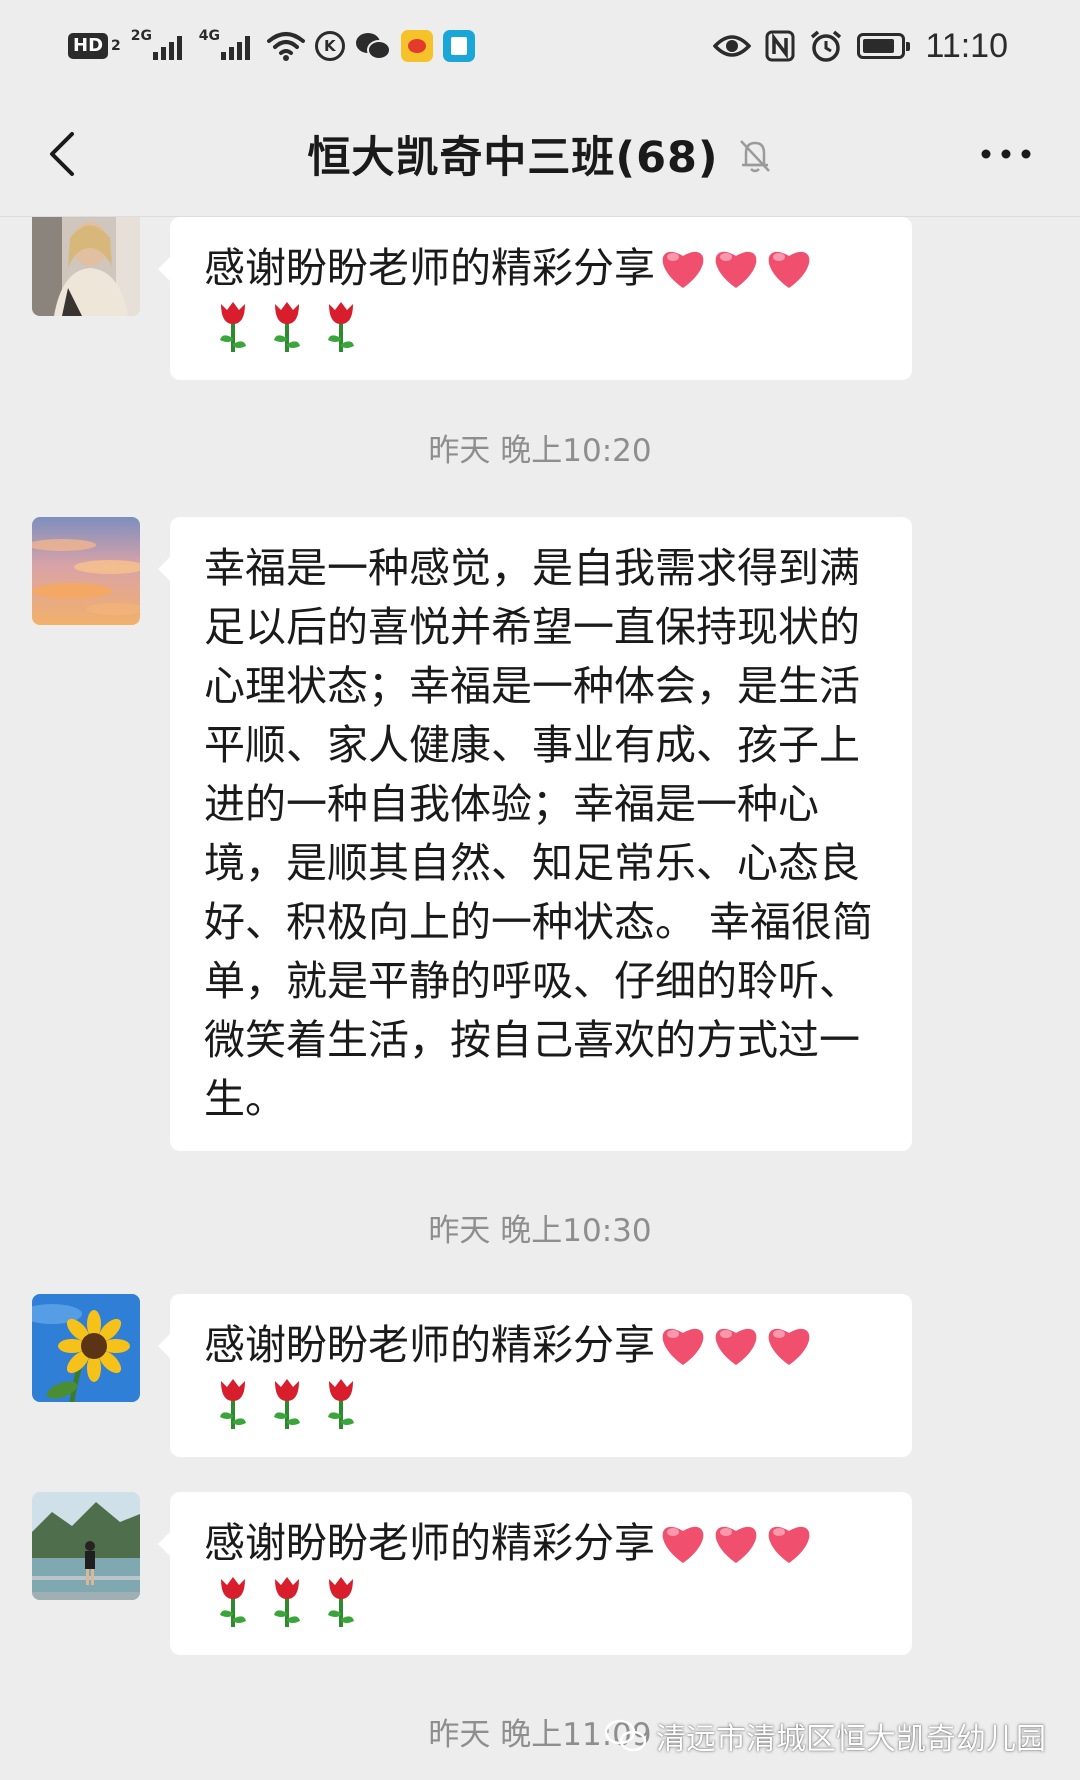  What do you see at coordinates (88, 46) in the screenshot?
I see `hd-label: HD` at bounding box center [88, 46].